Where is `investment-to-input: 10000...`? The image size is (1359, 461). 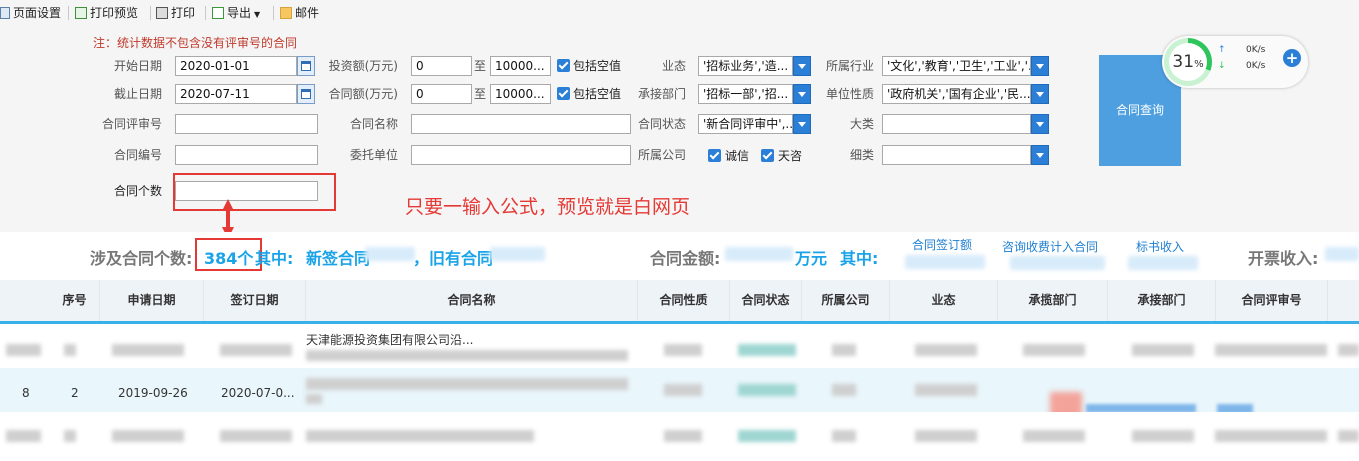
investment-to-input: 10000... is located at coordinates (520, 66).